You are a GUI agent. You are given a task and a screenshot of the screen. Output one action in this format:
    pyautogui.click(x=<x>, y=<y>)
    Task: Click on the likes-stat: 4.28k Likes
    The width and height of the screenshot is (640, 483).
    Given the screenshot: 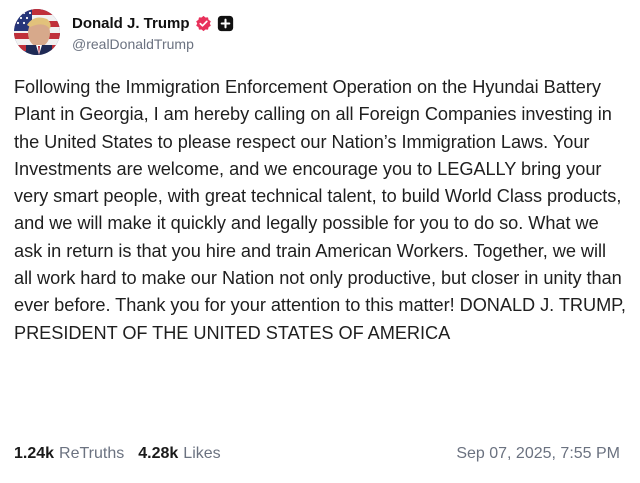 What is the action you would take?
    pyautogui.click(x=179, y=454)
    